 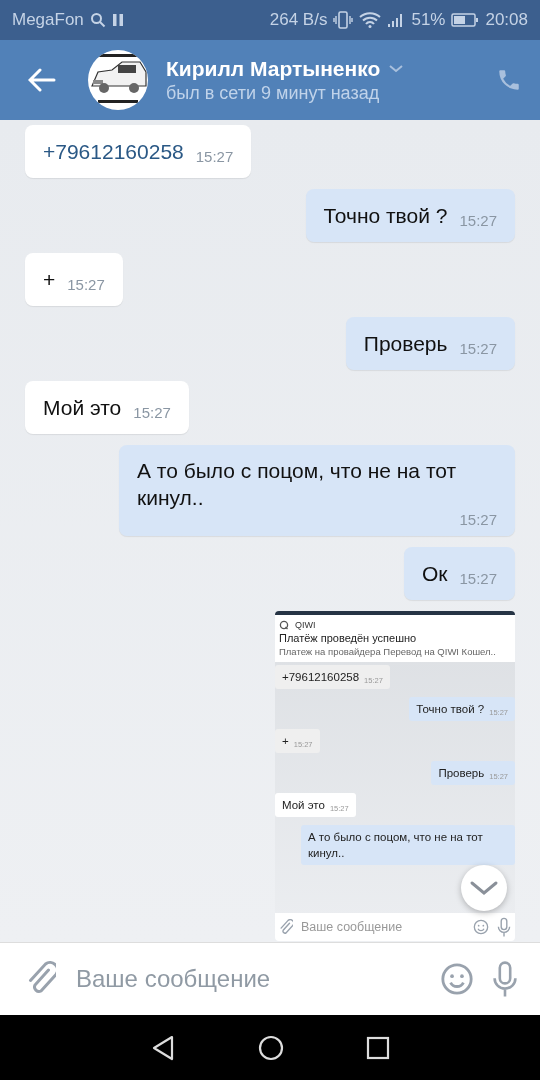 I want to click on home-icon, so click(x=271, y=1047).